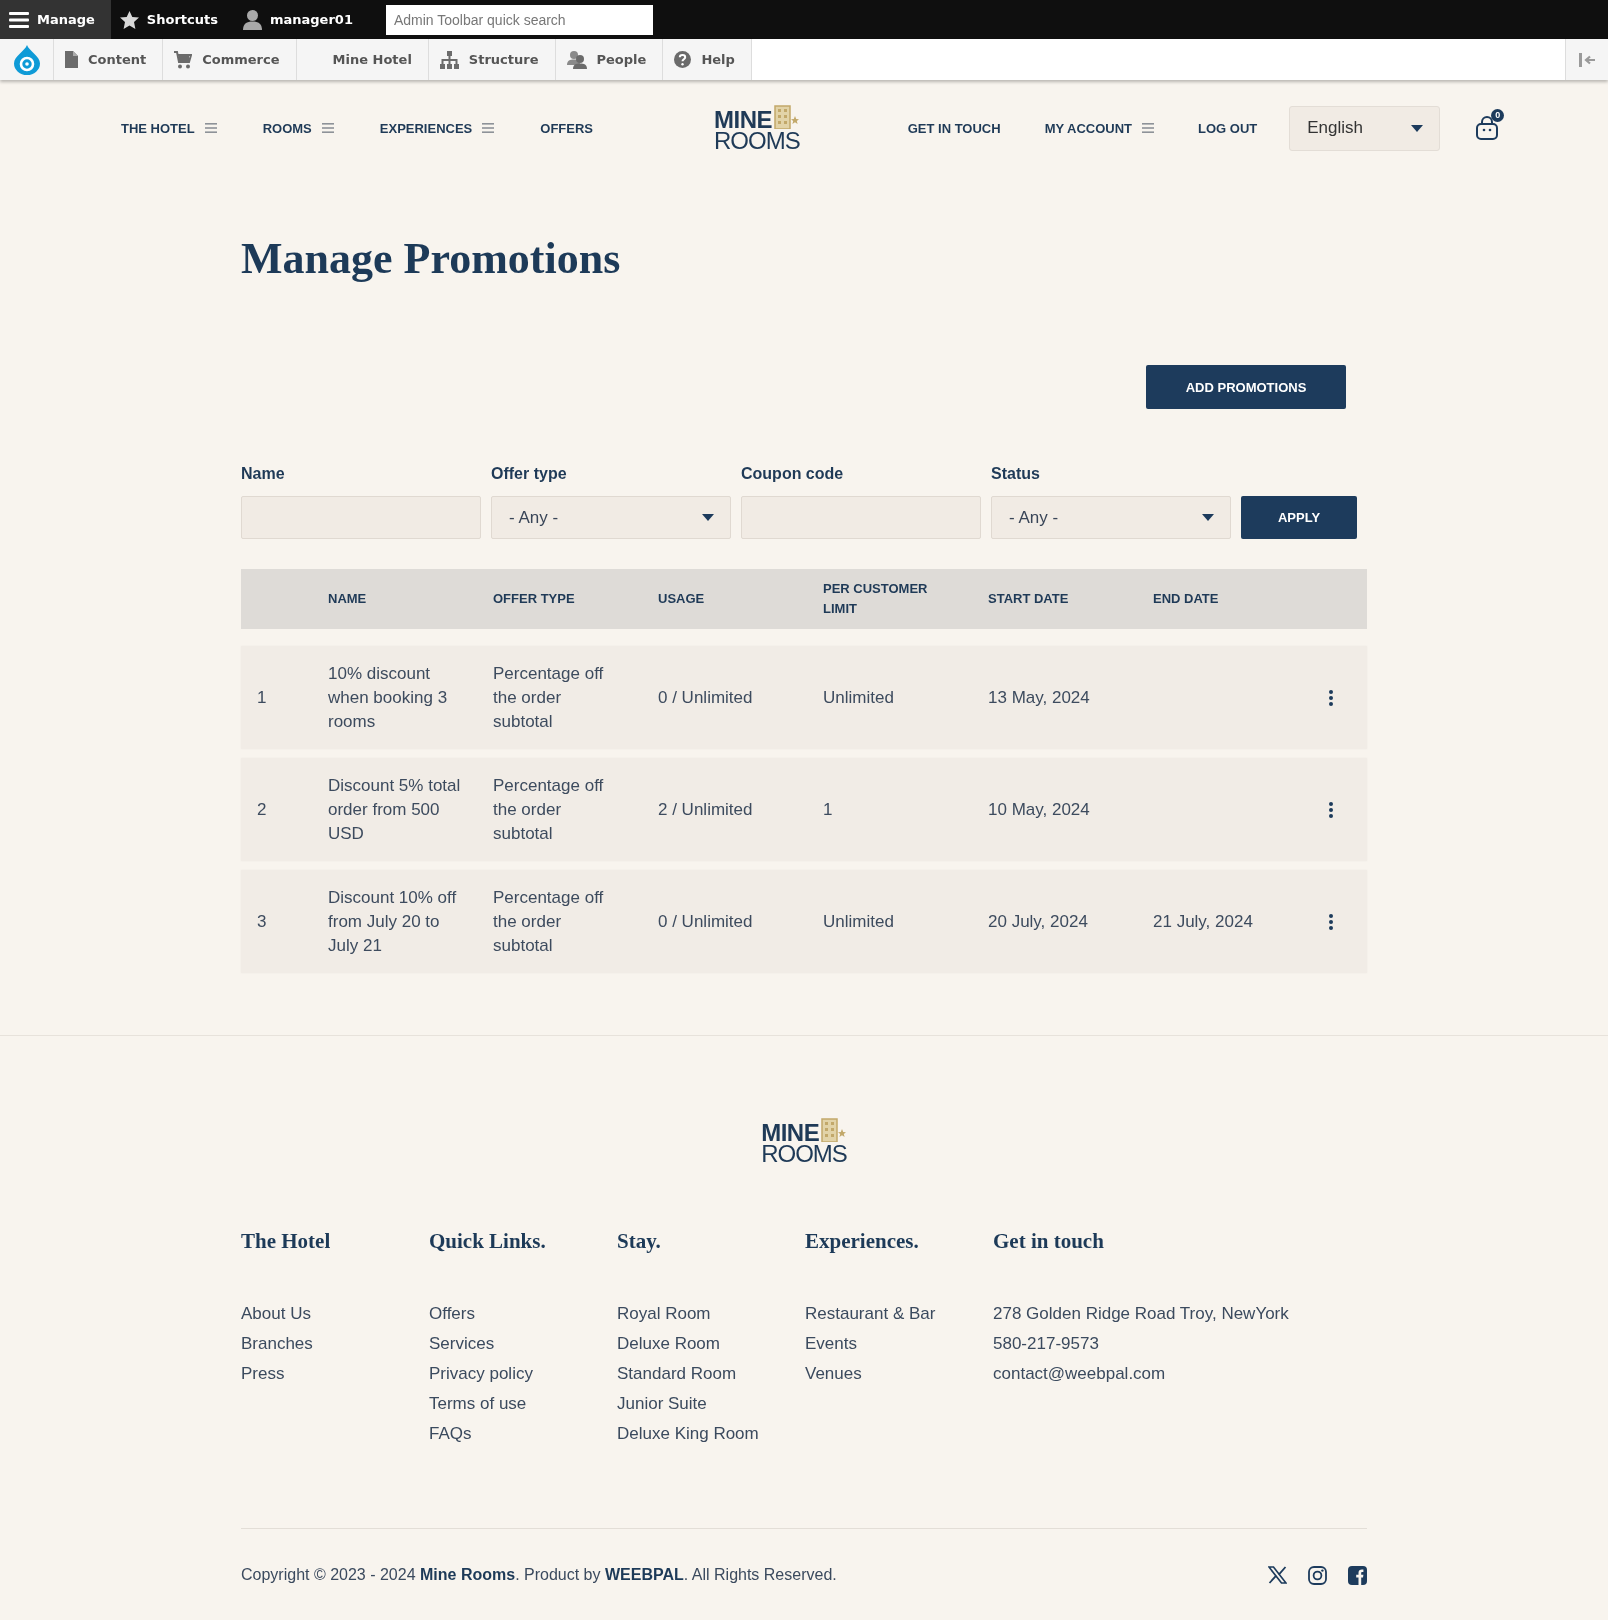 The width and height of the screenshot is (1608, 1620). I want to click on people-icon, so click(576, 59).